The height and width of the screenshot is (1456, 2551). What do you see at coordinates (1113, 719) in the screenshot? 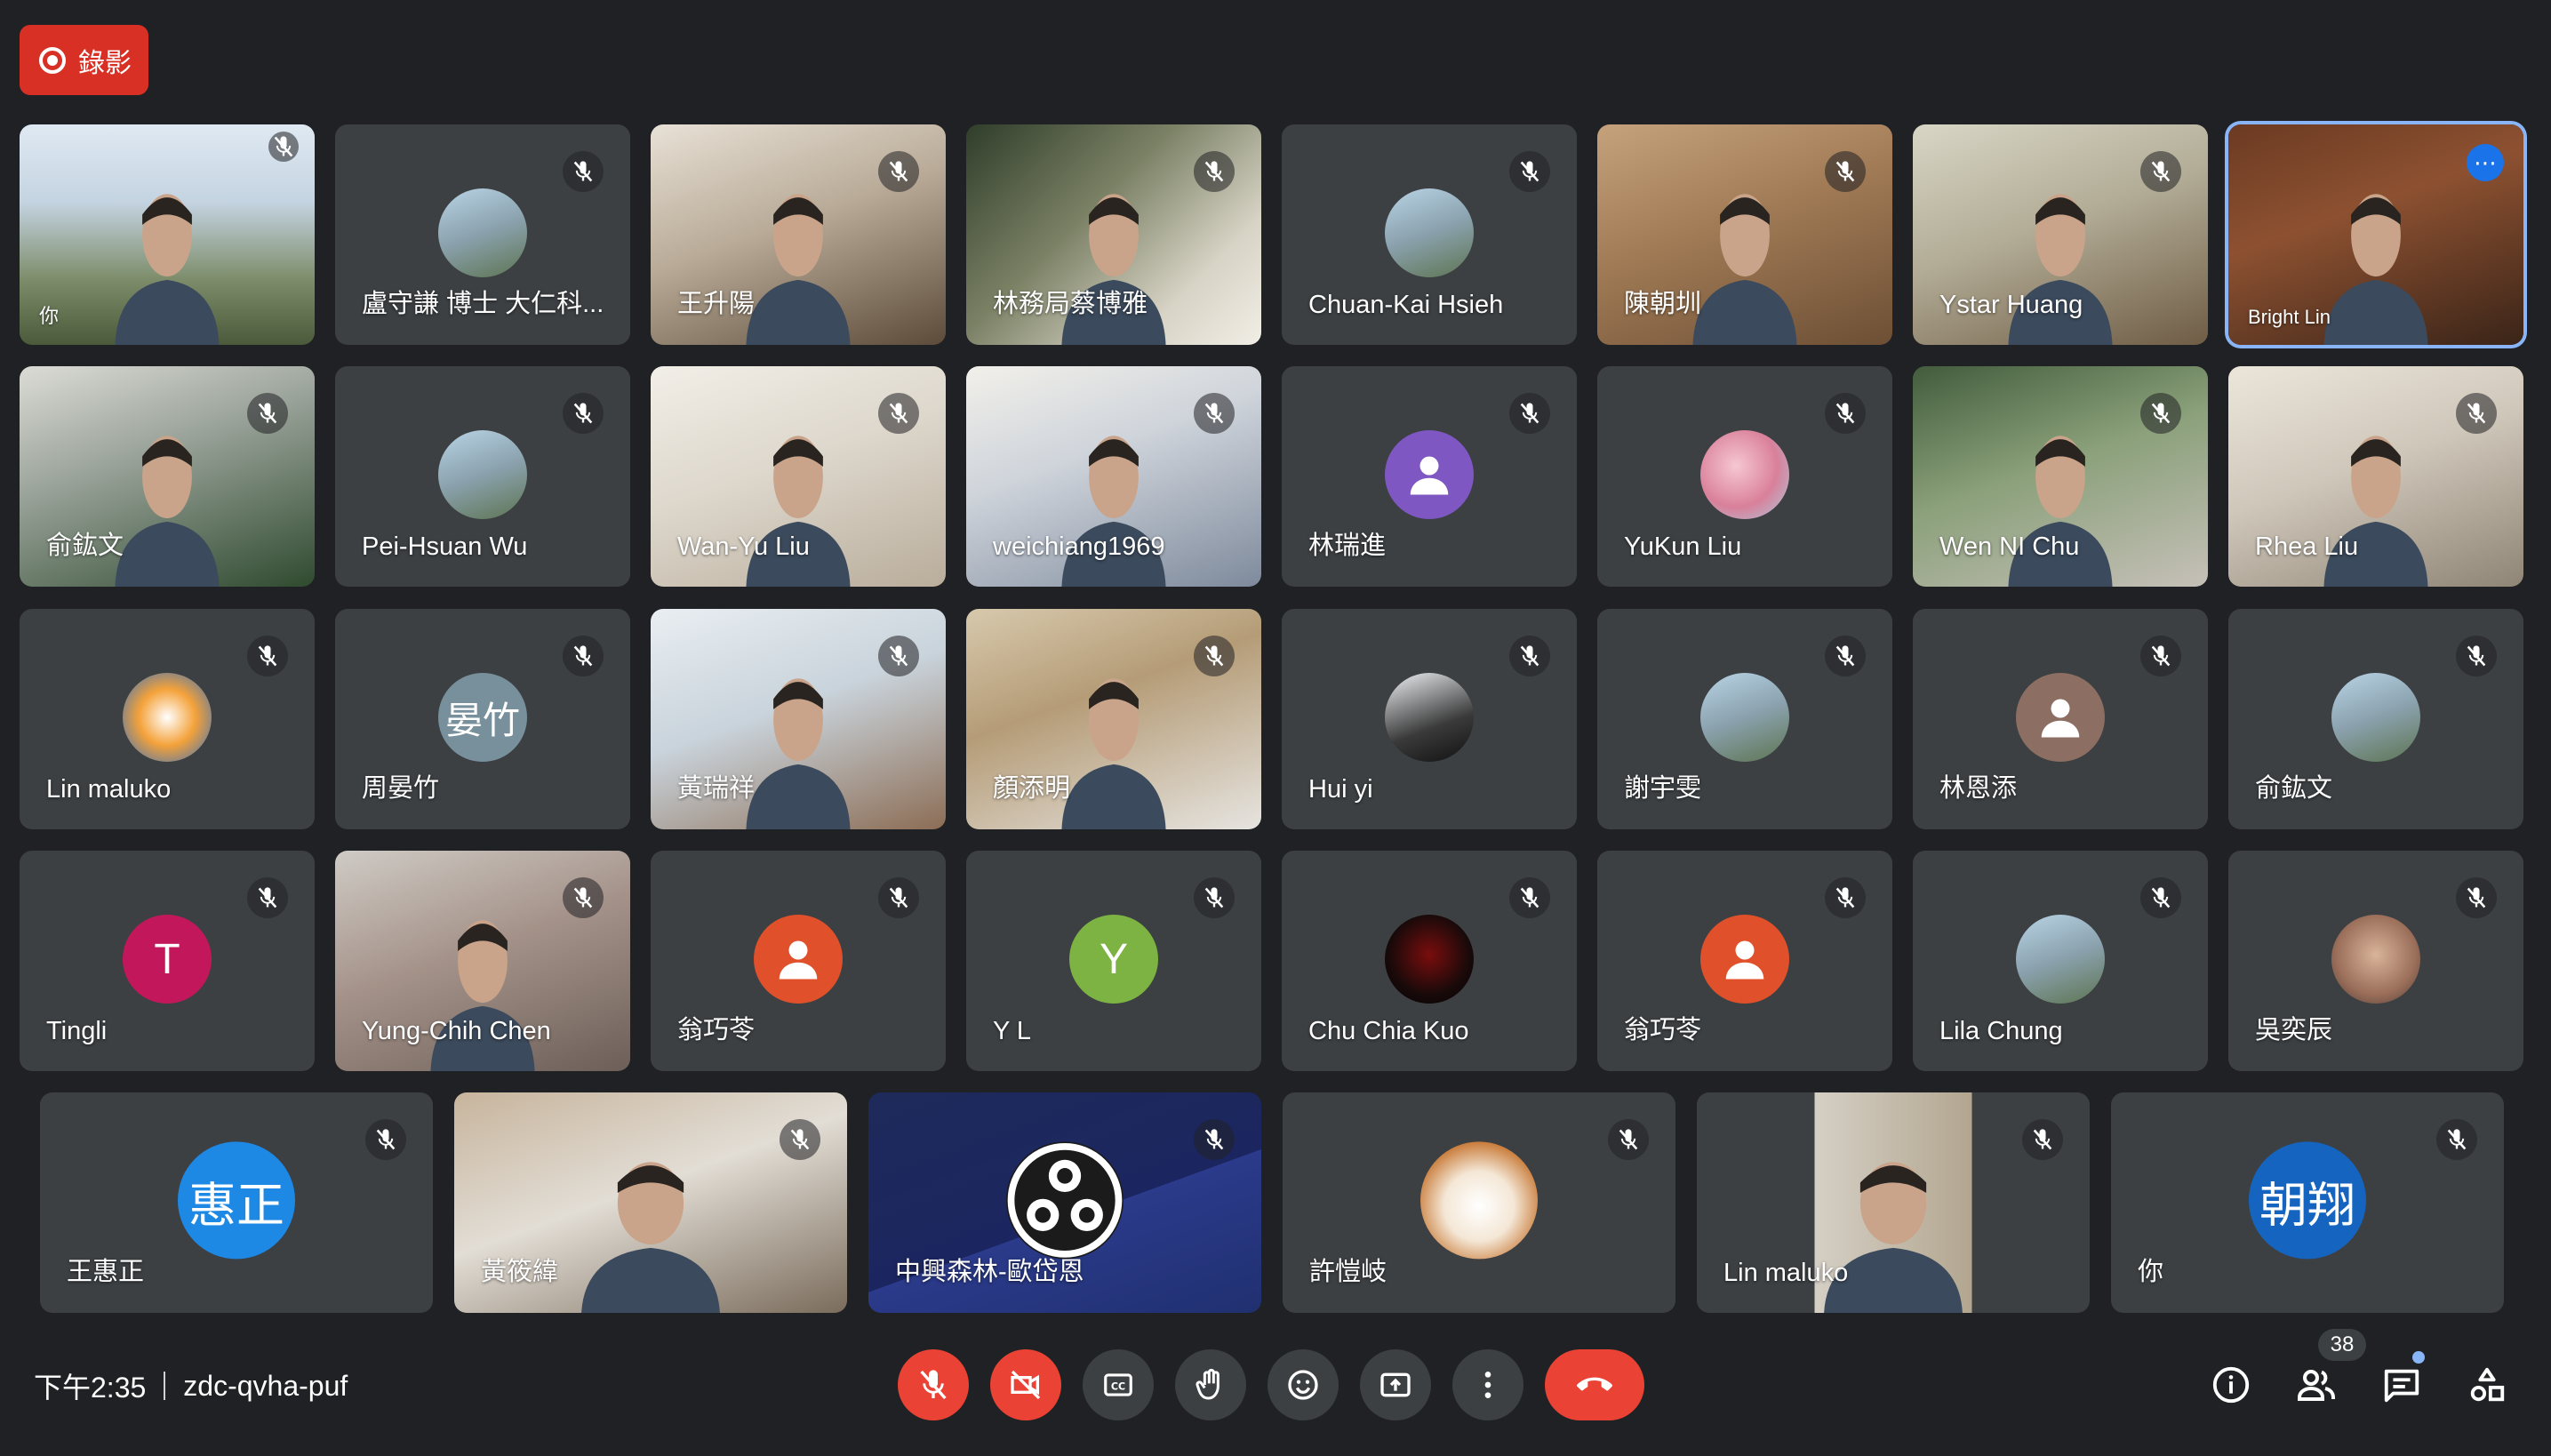
I see `participant-tile: 顏添明` at bounding box center [1113, 719].